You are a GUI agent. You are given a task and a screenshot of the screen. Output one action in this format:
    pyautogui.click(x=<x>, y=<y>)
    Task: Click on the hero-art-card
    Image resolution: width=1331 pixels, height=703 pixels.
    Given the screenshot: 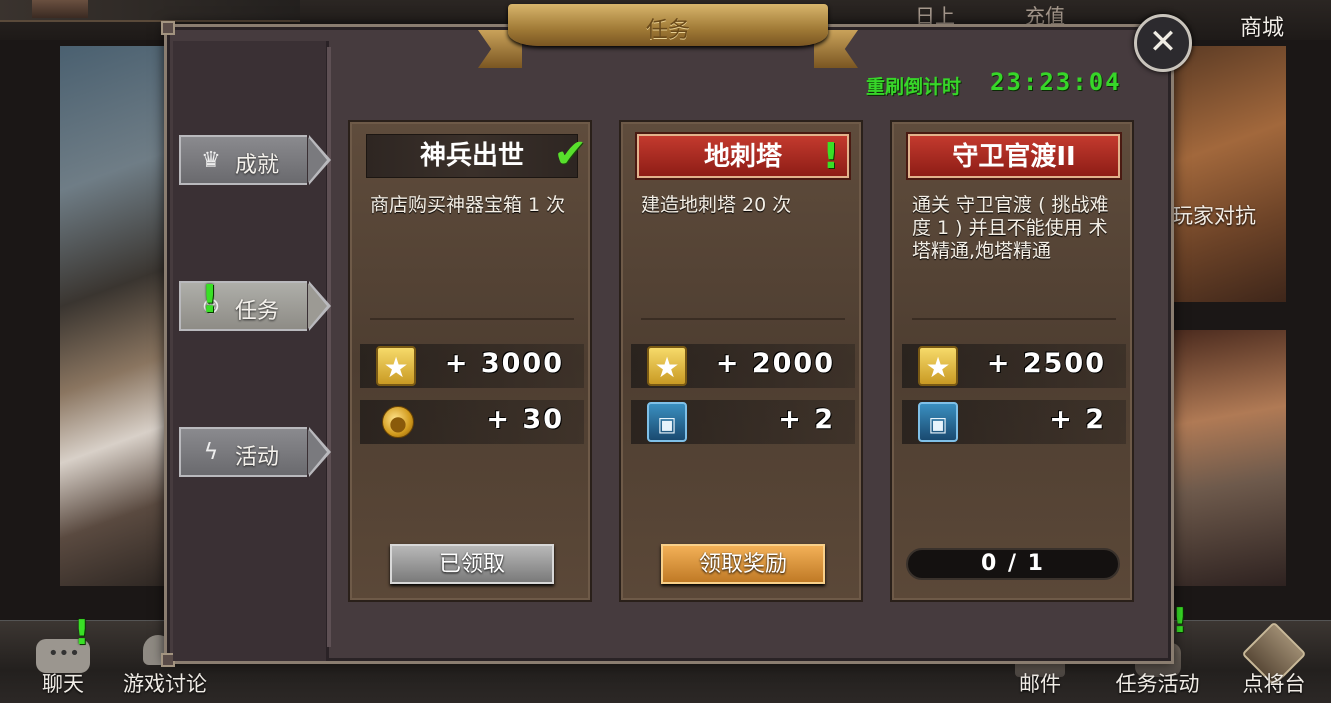 What is the action you would take?
    pyautogui.click(x=115, y=316)
    